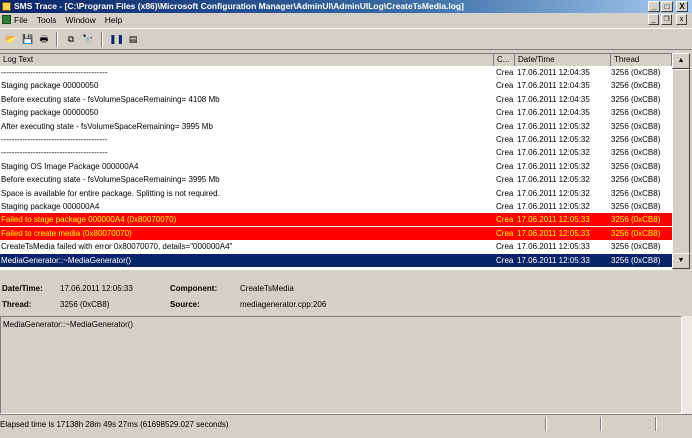 This screenshot has height=438, width=692. What do you see at coordinates (681, 19) in the screenshot?
I see `mdi-close-button: x` at bounding box center [681, 19].